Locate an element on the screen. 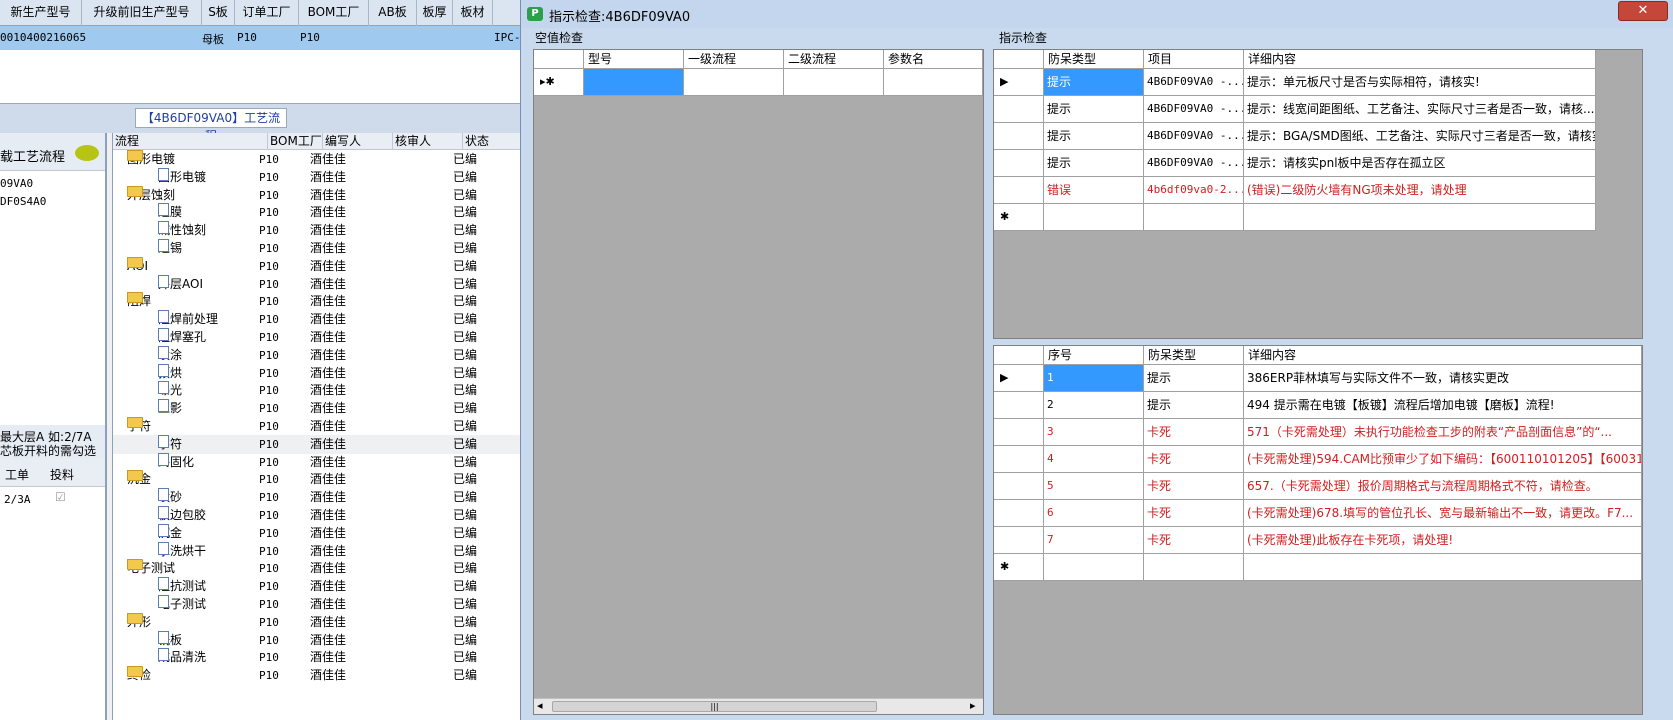 The image size is (1673, 720). tree-col-header: 状态 is located at coordinates (494, 141).